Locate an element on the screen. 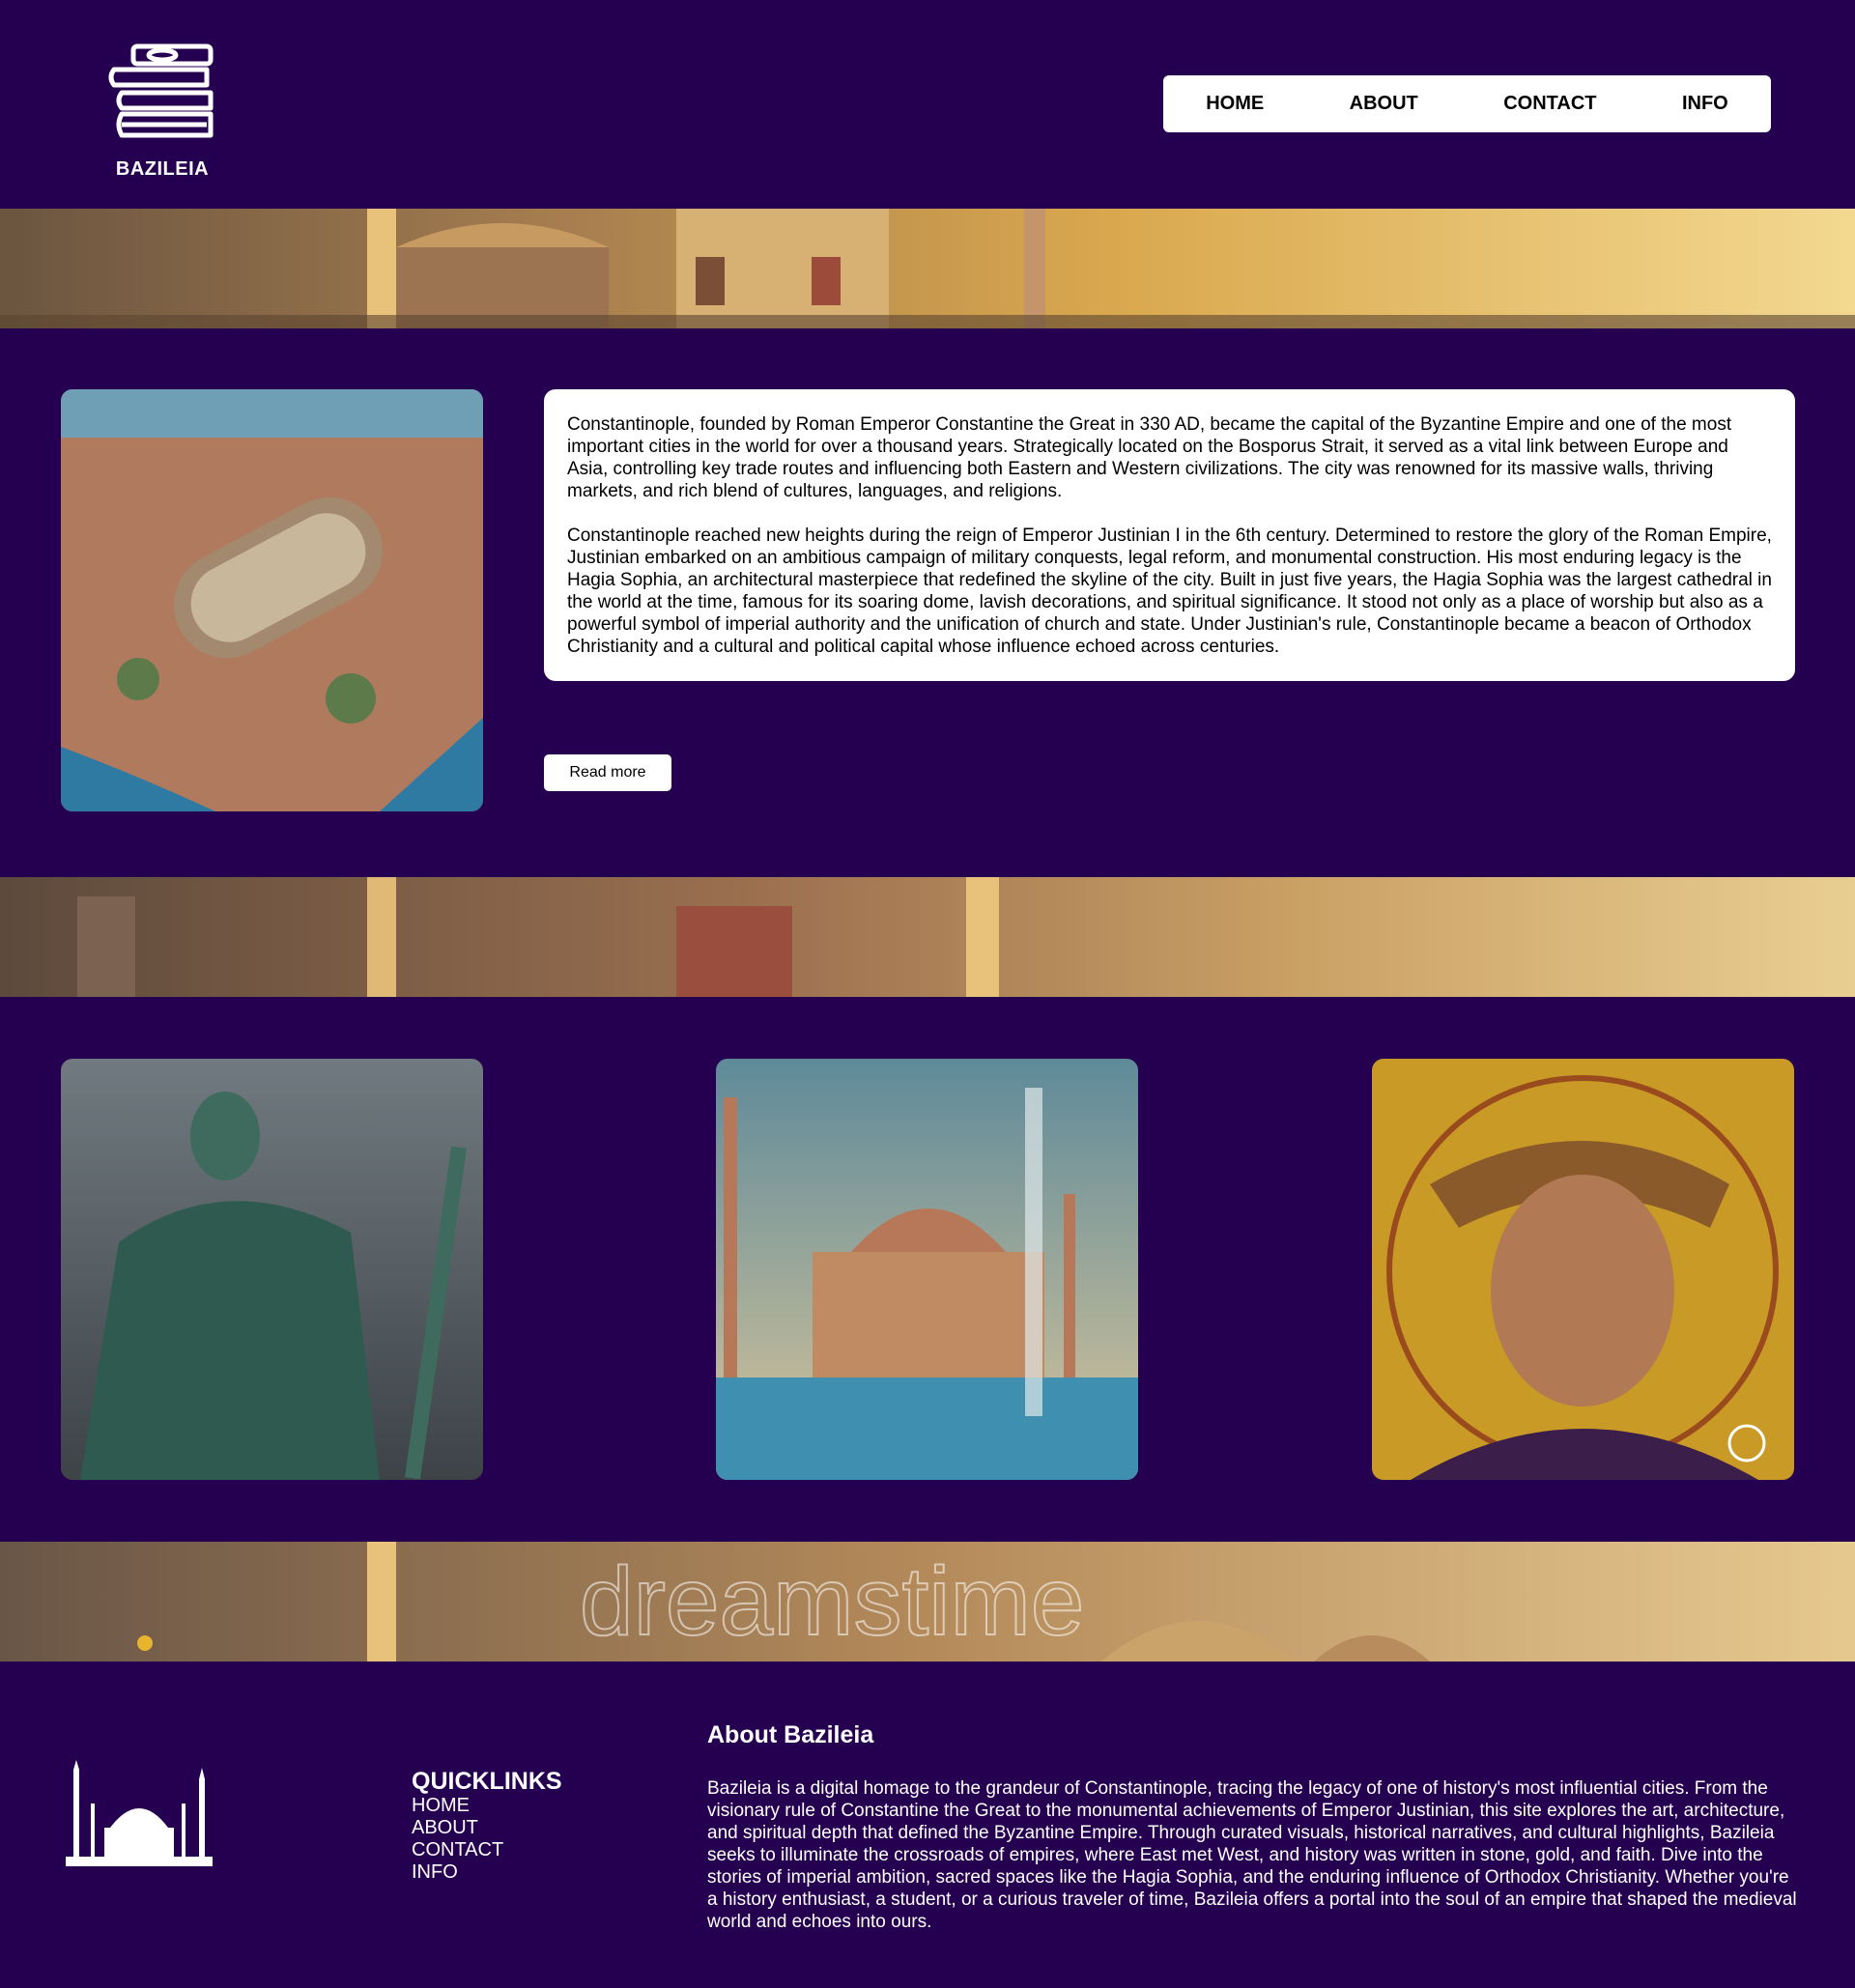 The height and width of the screenshot is (1988, 1855). nav-home: HOME is located at coordinates (1235, 104).